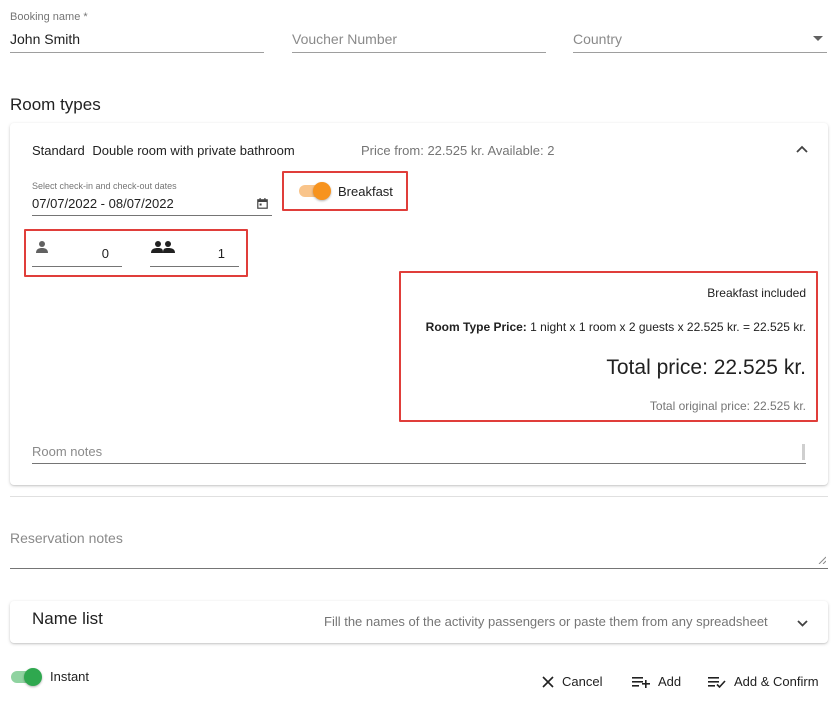  What do you see at coordinates (322, 191) in the screenshot?
I see `breakfast-toggle-knob` at bounding box center [322, 191].